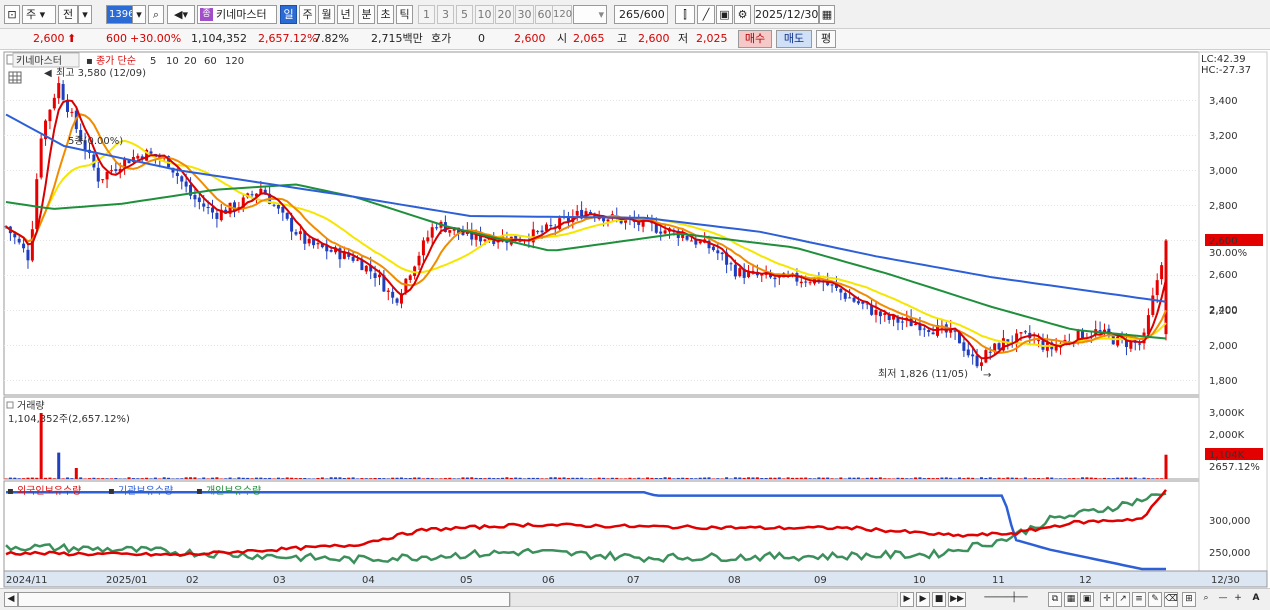  What do you see at coordinates (706, 14) in the screenshot?
I see `line-tool-icon: ╱` at bounding box center [706, 14].